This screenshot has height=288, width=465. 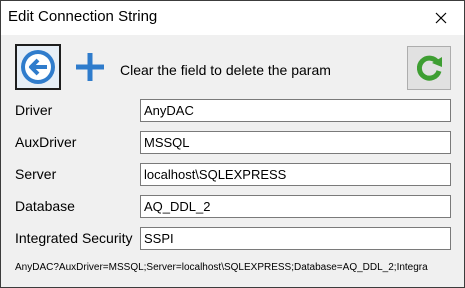 What do you see at coordinates (74, 238) in the screenshot?
I see `integrated-security-label: Integrated Security` at bounding box center [74, 238].